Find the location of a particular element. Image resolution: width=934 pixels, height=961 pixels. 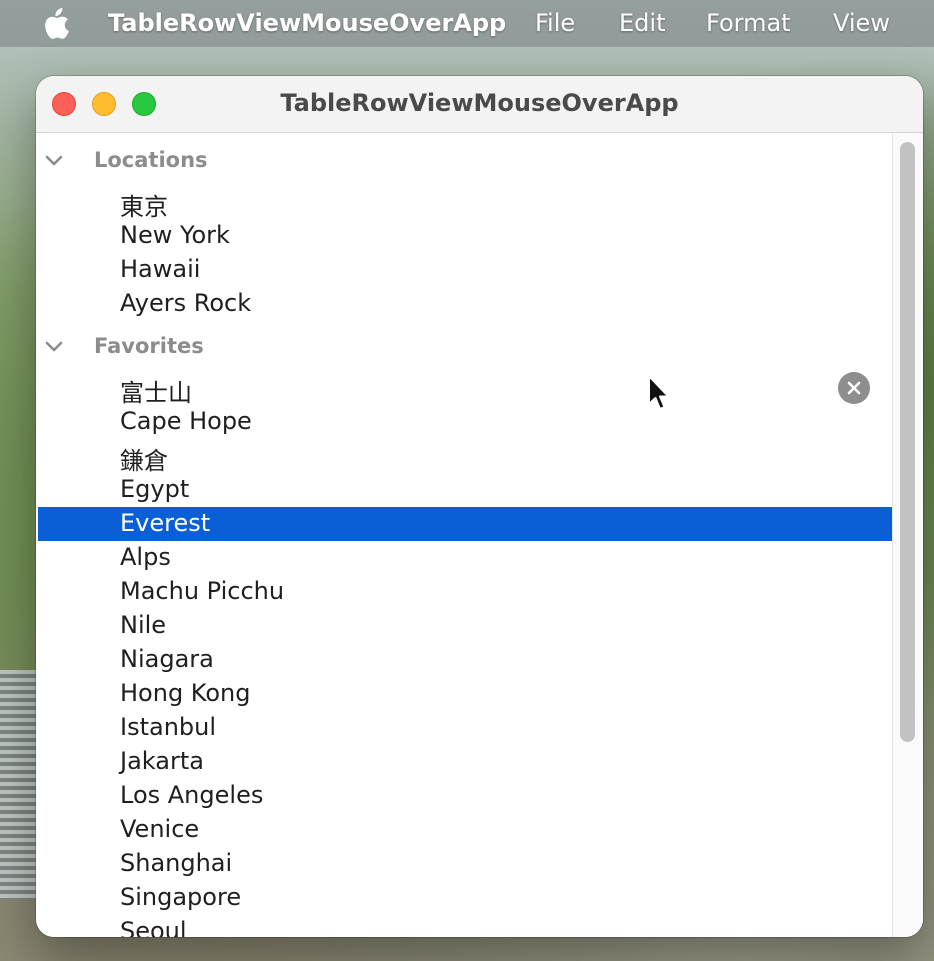

list-item-label: Niagara is located at coordinates (167, 659).